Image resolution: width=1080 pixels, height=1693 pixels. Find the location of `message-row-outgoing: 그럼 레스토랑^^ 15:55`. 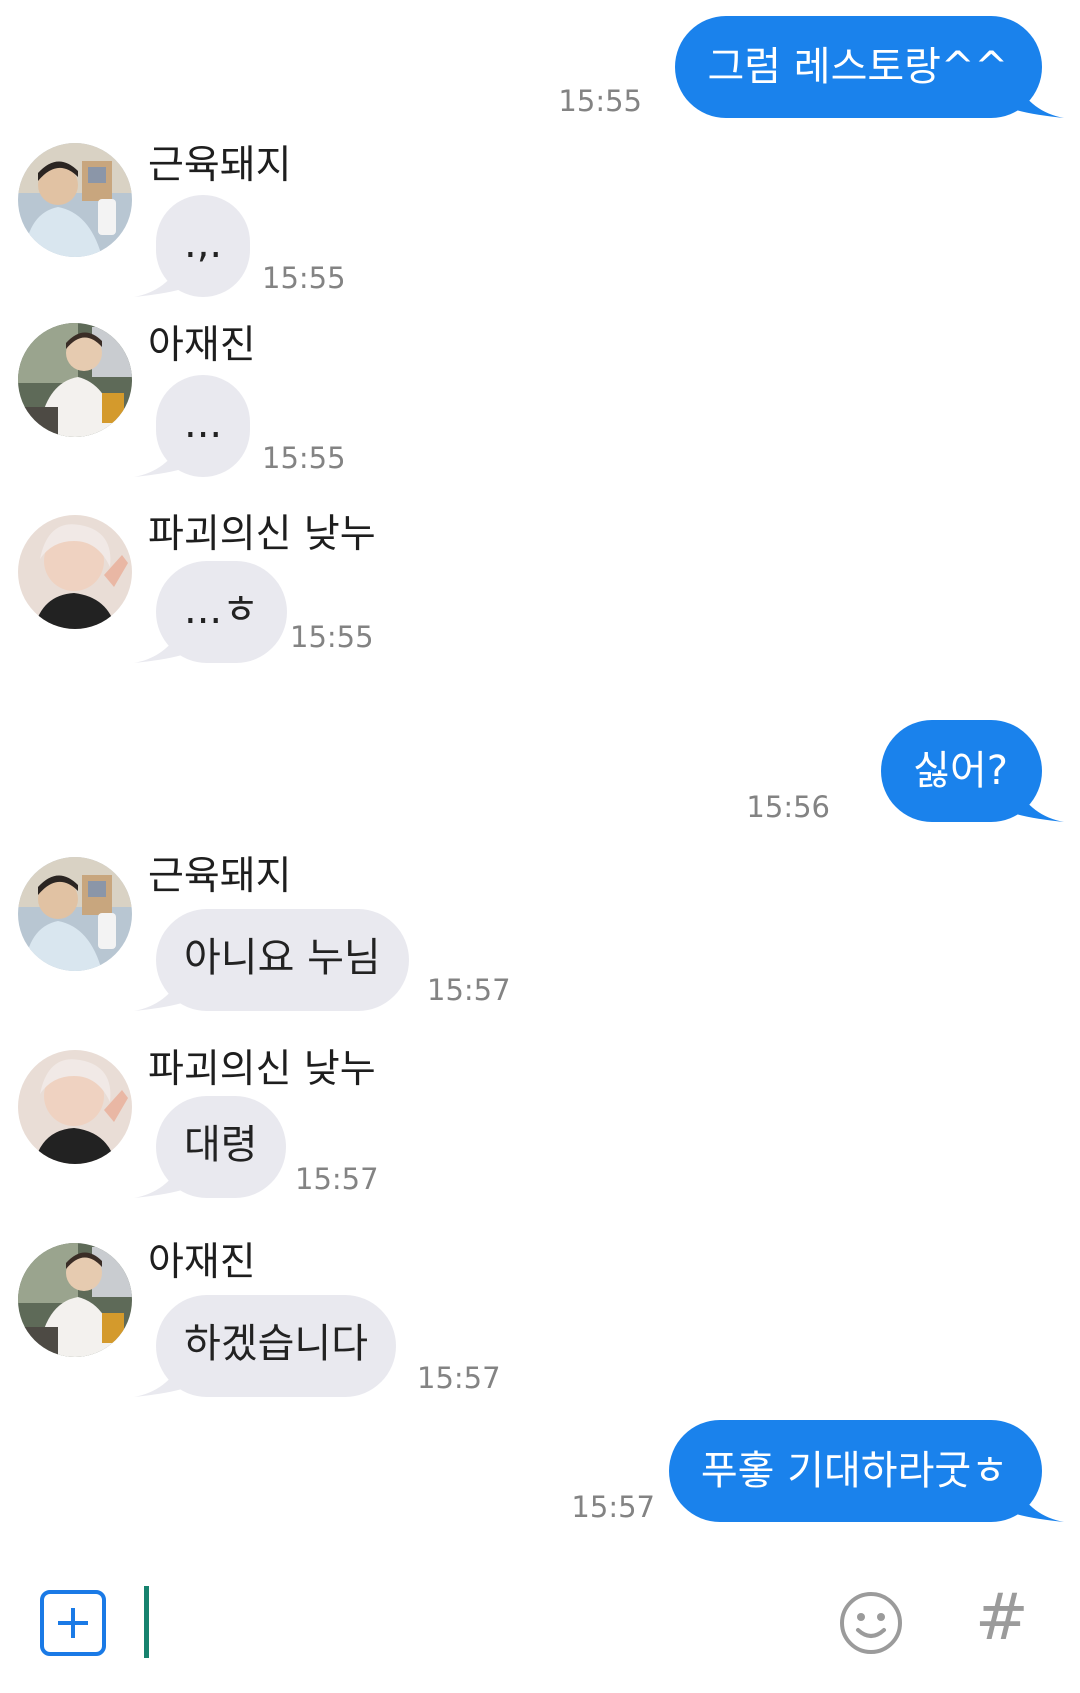

message-row-outgoing: 그럼 레스토랑^^ 15:55 is located at coordinates (540, 67).